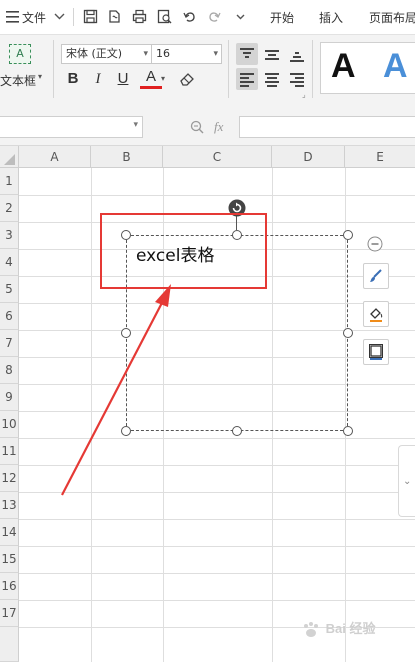  I want to click on brush-icon, so click(376, 275).